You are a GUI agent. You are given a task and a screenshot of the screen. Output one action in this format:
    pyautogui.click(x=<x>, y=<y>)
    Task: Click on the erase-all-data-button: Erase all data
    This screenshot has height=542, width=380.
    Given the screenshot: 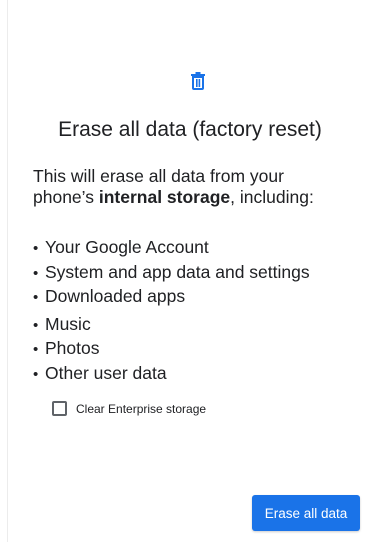 What is the action you would take?
    pyautogui.click(x=306, y=513)
    